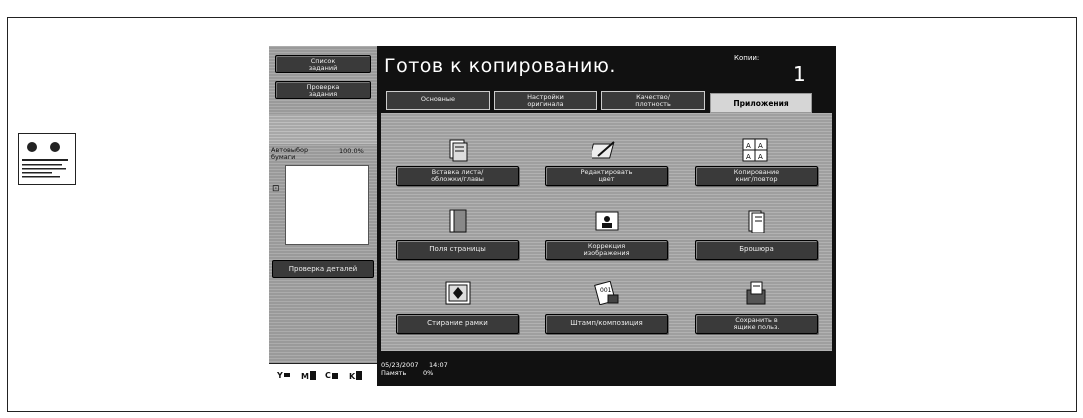 Image resolution: width=1083 pixels, height=418 pixels. I want to click on sheet-insert-icon, so click(458, 150).